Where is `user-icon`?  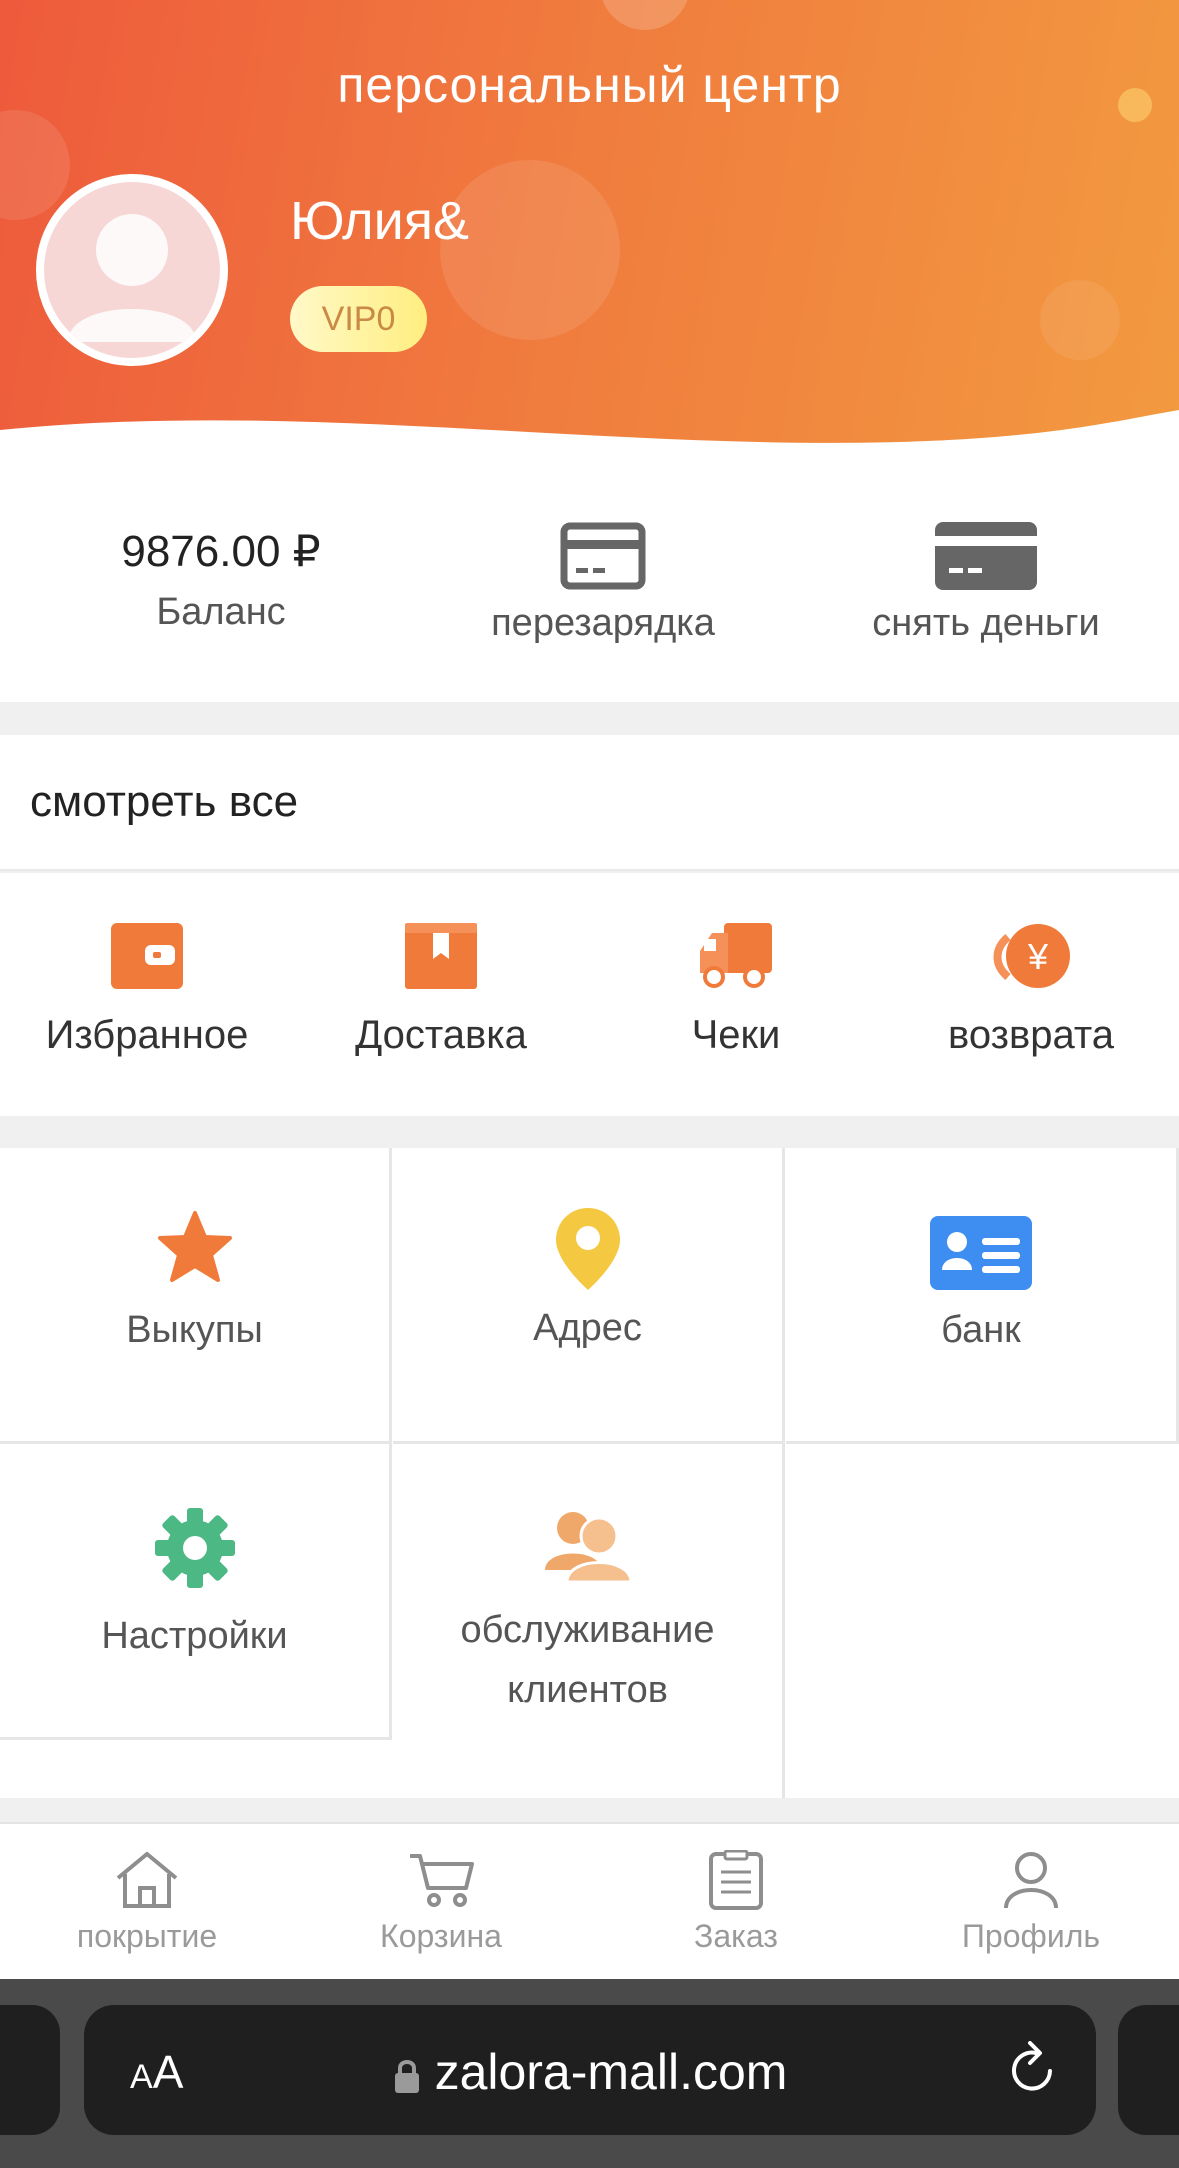
user-icon is located at coordinates (1031, 1880).